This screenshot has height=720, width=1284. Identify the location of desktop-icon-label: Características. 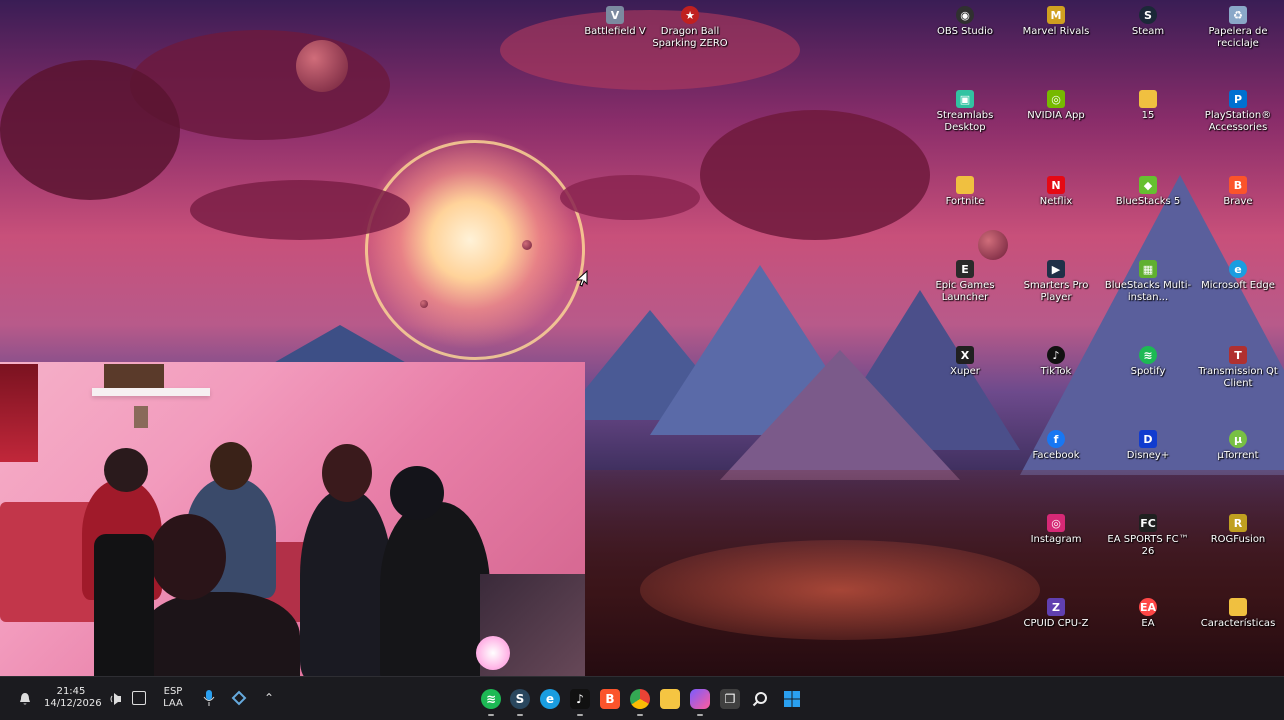
(1238, 623).